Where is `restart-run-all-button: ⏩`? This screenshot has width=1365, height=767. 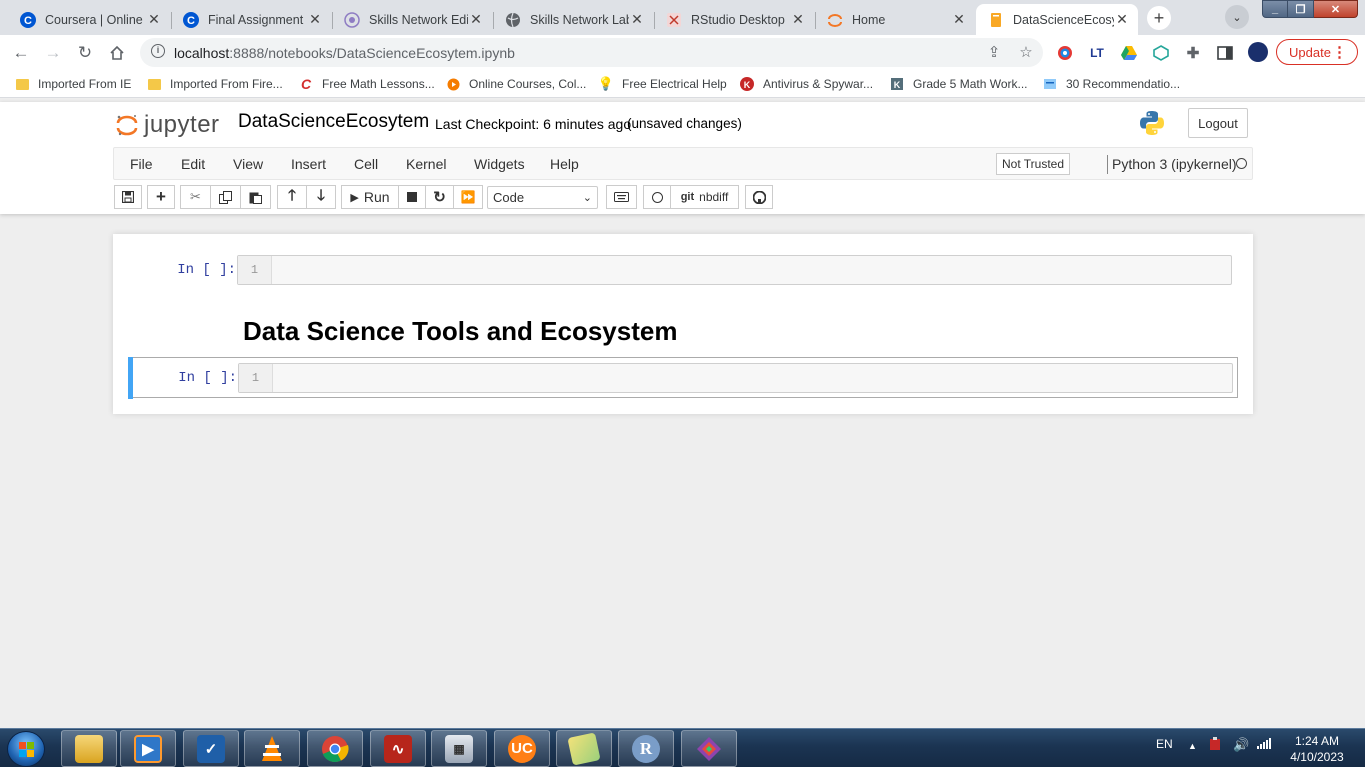
restart-run-all-button: ⏩ is located at coordinates (468, 197).